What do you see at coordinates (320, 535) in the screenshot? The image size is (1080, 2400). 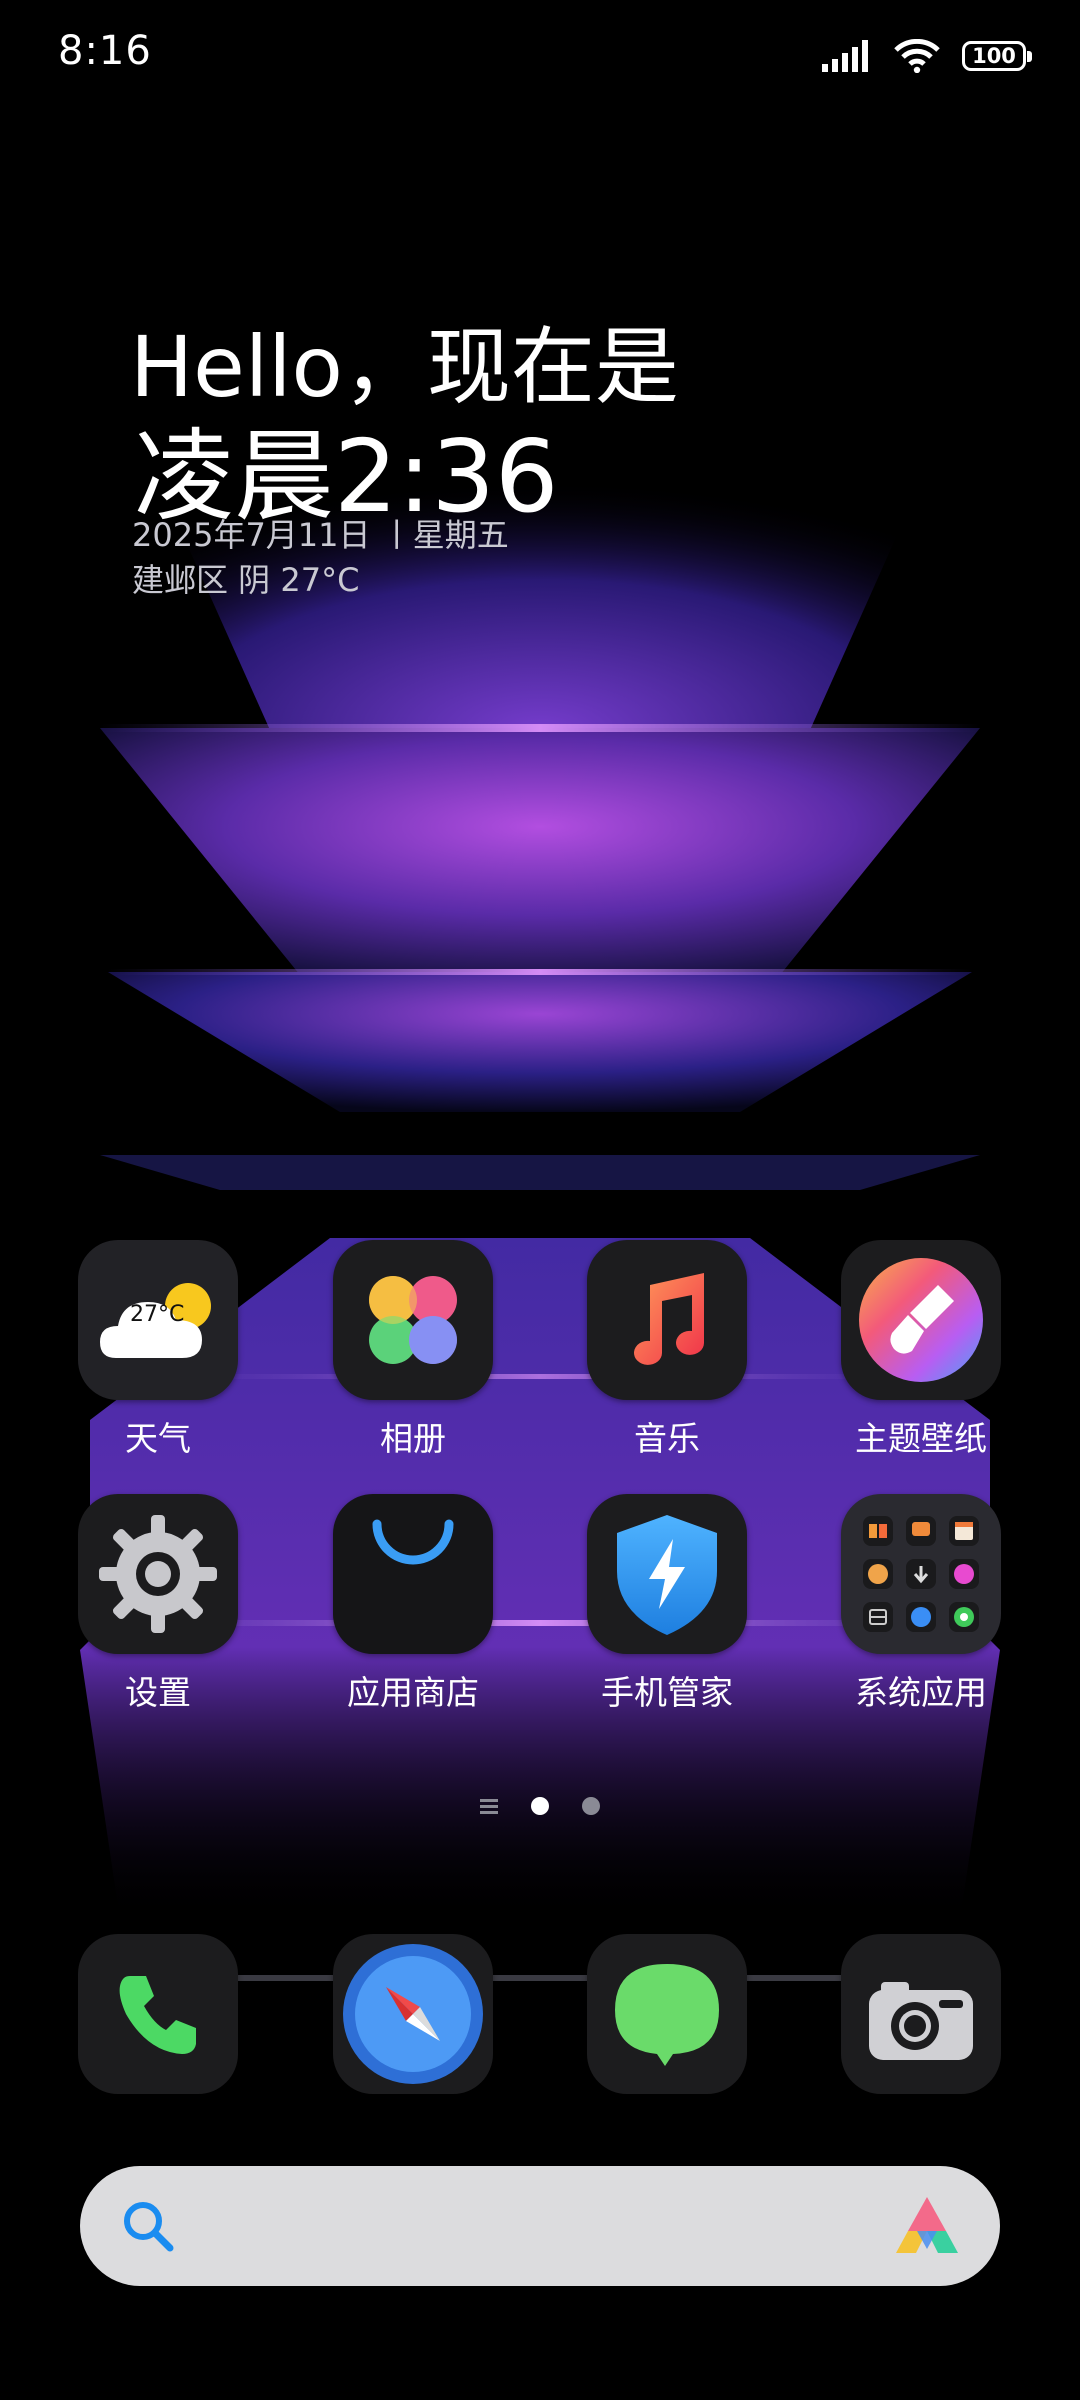 I see `greeting-date: 2025年7月11日 丨星期五` at bounding box center [320, 535].